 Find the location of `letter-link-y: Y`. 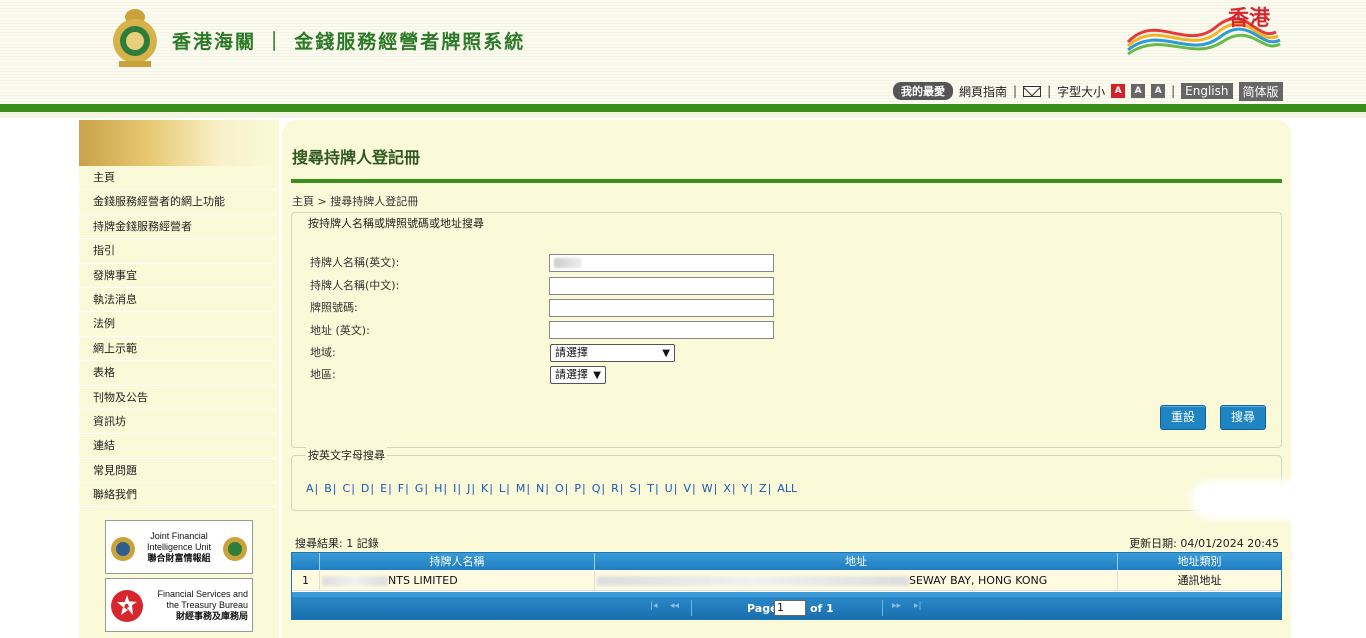

letter-link-y: Y is located at coordinates (745, 488).